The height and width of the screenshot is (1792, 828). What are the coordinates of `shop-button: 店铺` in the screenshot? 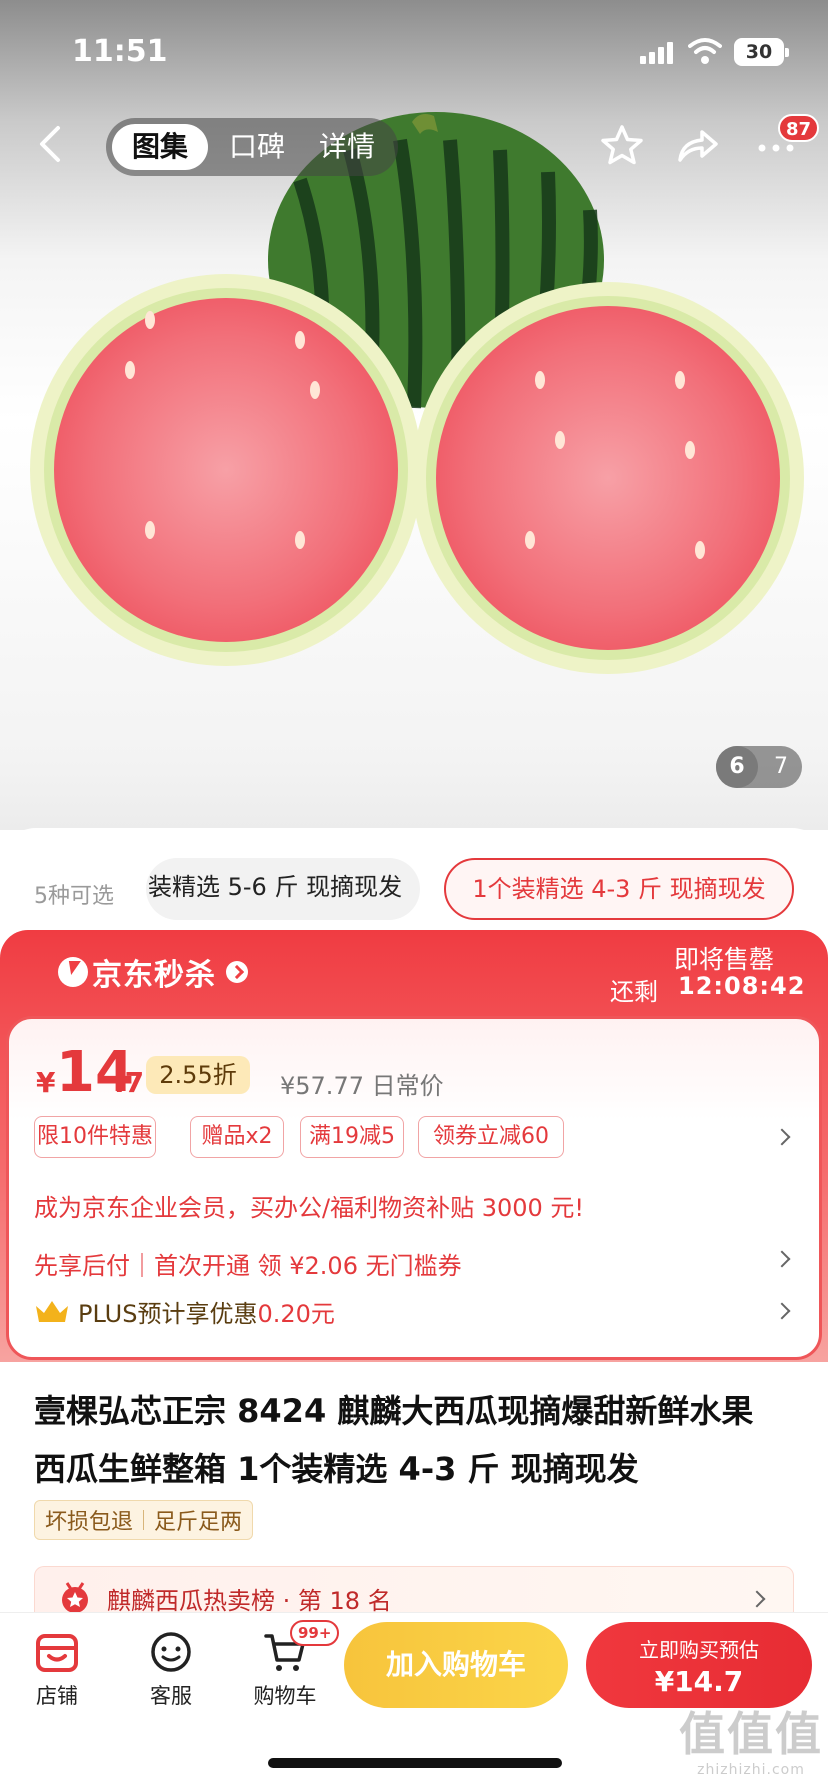 It's located at (57, 1670).